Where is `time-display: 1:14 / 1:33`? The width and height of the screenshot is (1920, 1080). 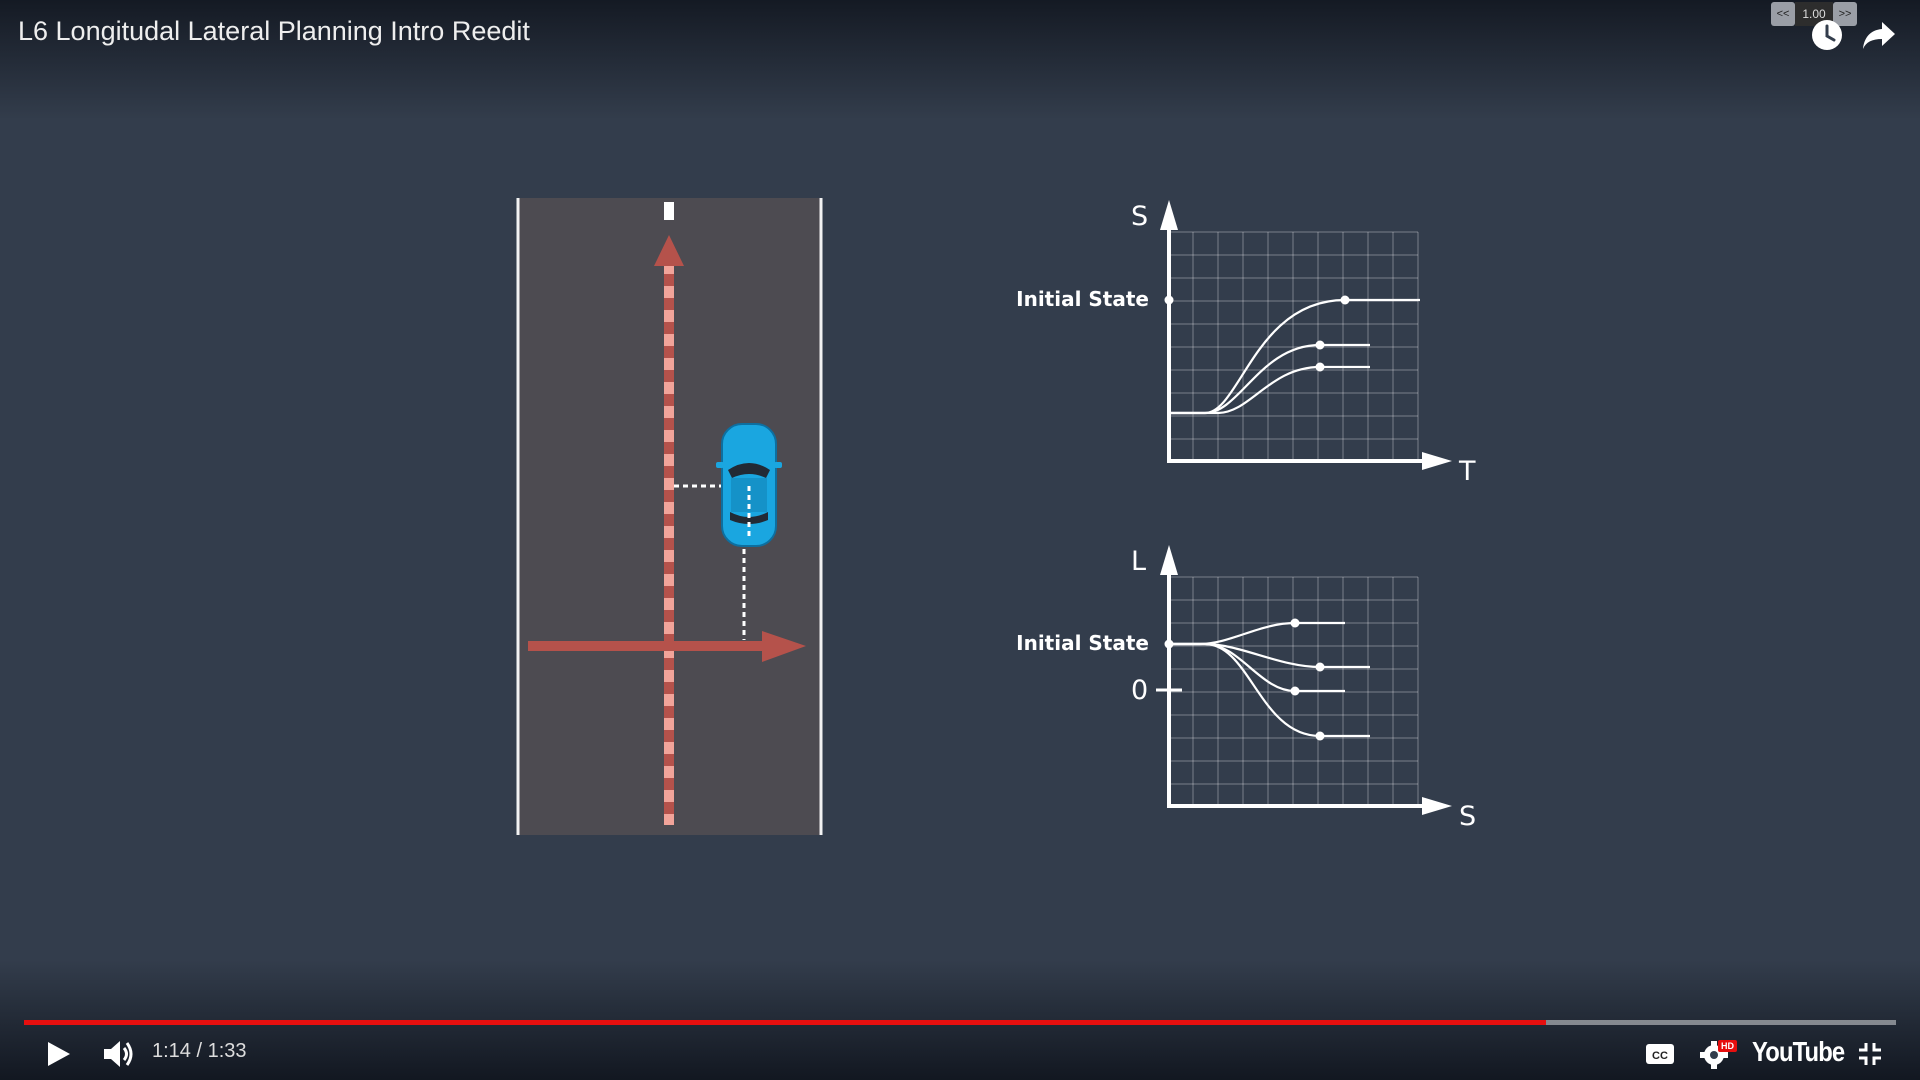 time-display: 1:14 / 1:33 is located at coordinates (199, 1051).